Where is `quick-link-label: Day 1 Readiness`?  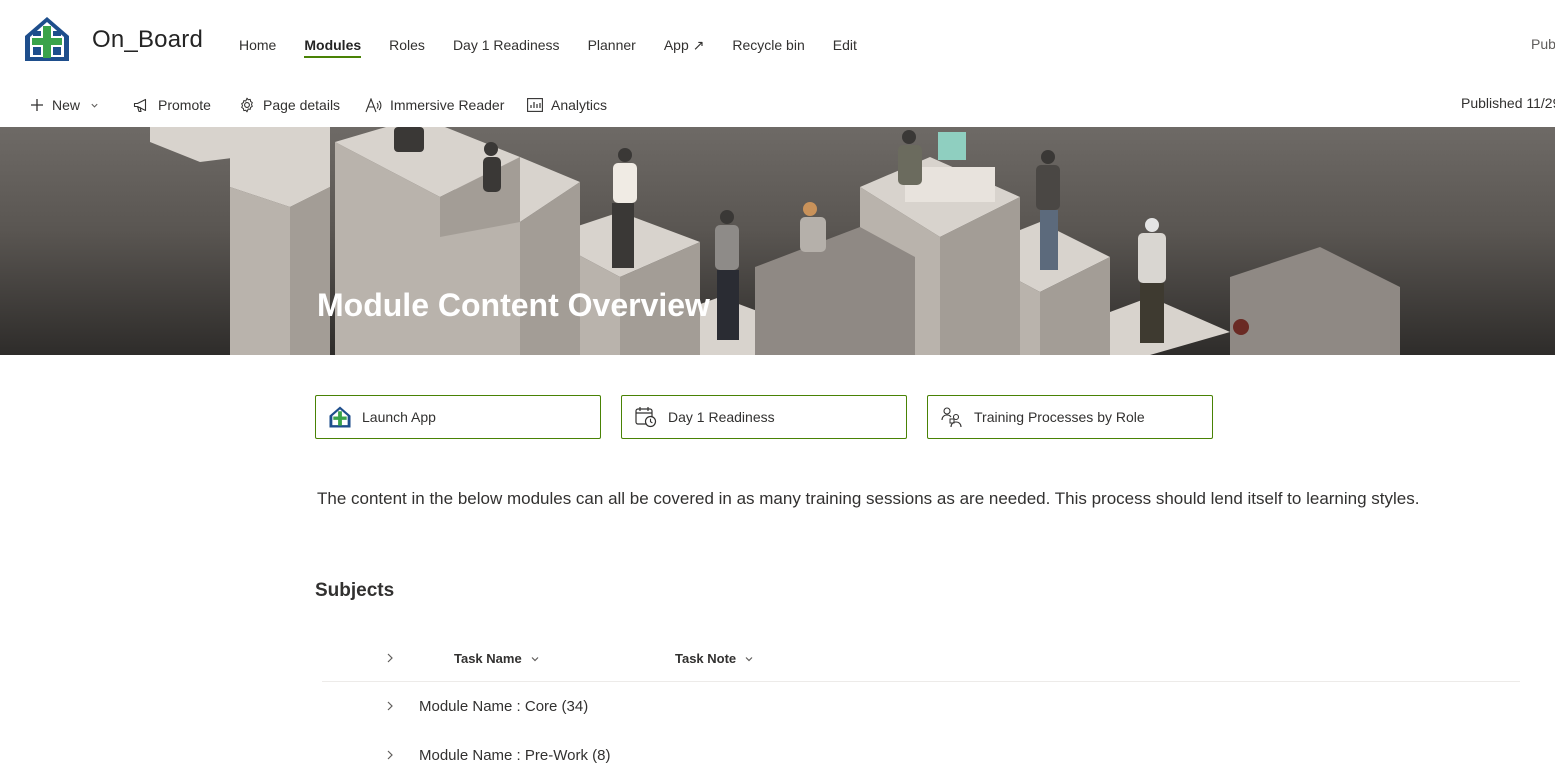
quick-link-label: Day 1 Readiness is located at coordinates (721, 417).